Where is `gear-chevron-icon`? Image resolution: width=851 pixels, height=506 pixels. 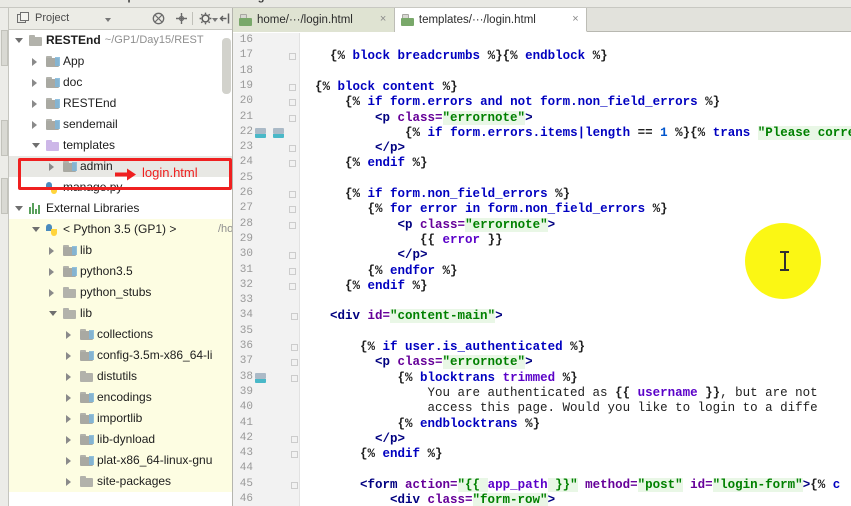 gear-chevron-icon is located at coordinates (215, 20).